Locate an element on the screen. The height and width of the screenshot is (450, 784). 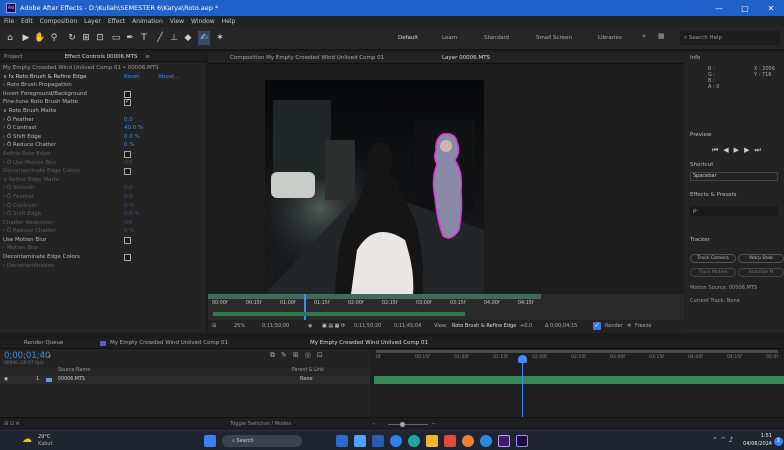
search-help-input: ⌕ Search Help is located at coordinates (730, 38).